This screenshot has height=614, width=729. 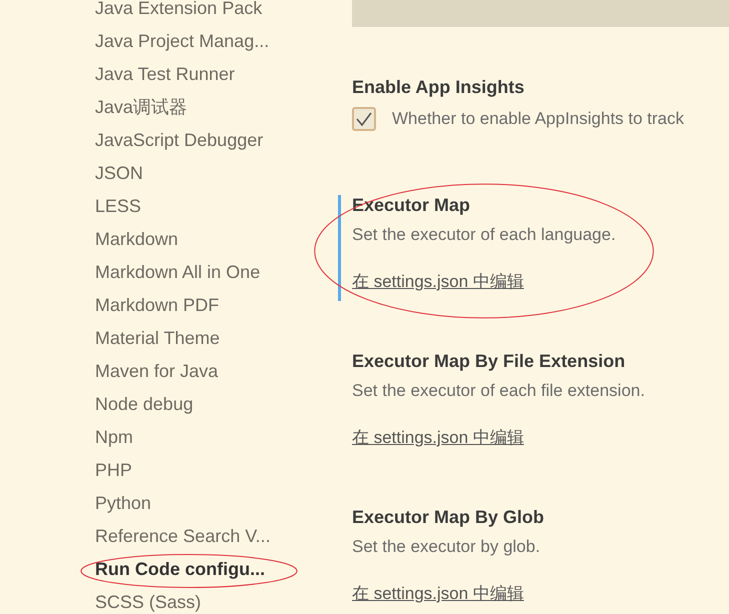 What do you see at coordinates (144, 404) in the screenshot?
I see `sidebar-item: Node debug` at bounding box center [144, 404].